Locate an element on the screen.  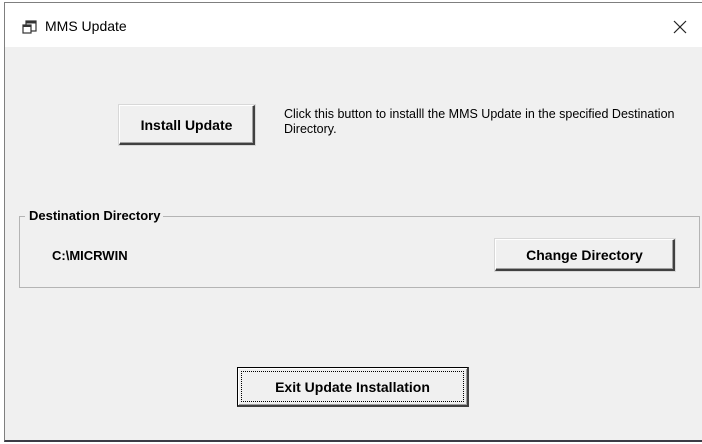
destination-path: C:\MICRWIN is located at coordinates (90, 255).